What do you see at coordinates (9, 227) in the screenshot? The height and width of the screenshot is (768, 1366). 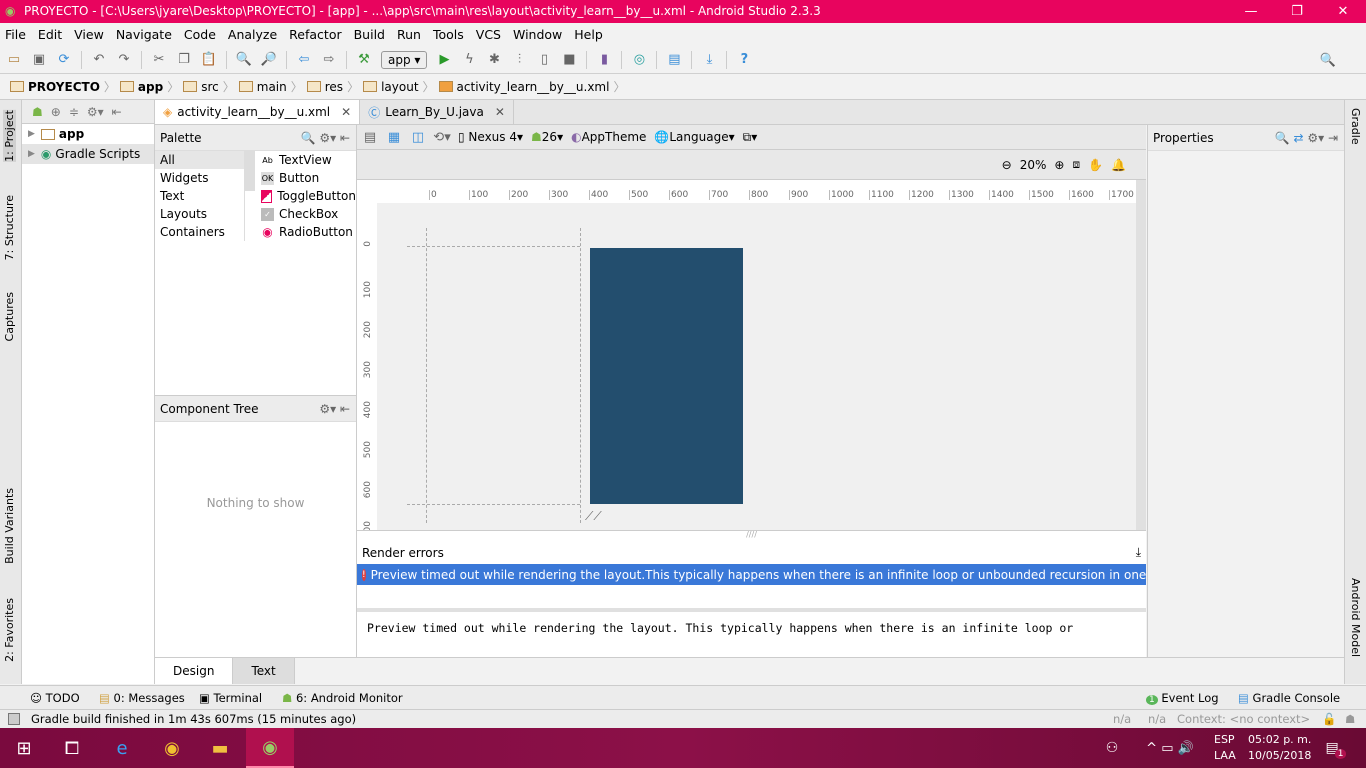 I see `structure-tool-tab: 7: Structure` at bounding box center [9, 227].